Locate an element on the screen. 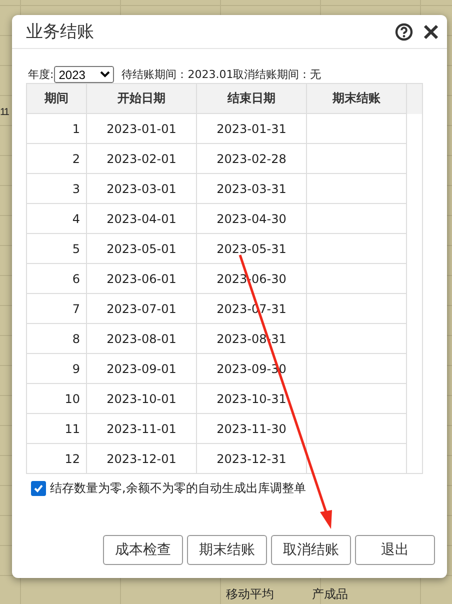 This screenshot has width=452, height=604. table-cell: 2023-10-01 is located at coordinates (142, 399).